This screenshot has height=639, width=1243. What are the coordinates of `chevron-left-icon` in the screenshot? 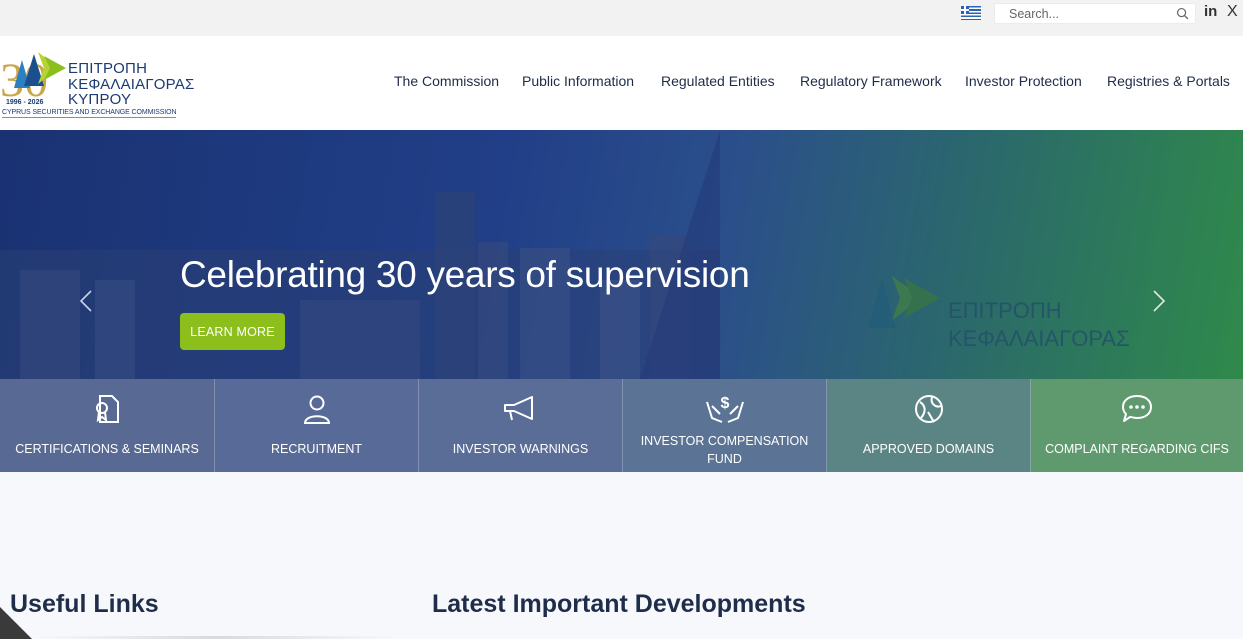 It's located at (86, 301).